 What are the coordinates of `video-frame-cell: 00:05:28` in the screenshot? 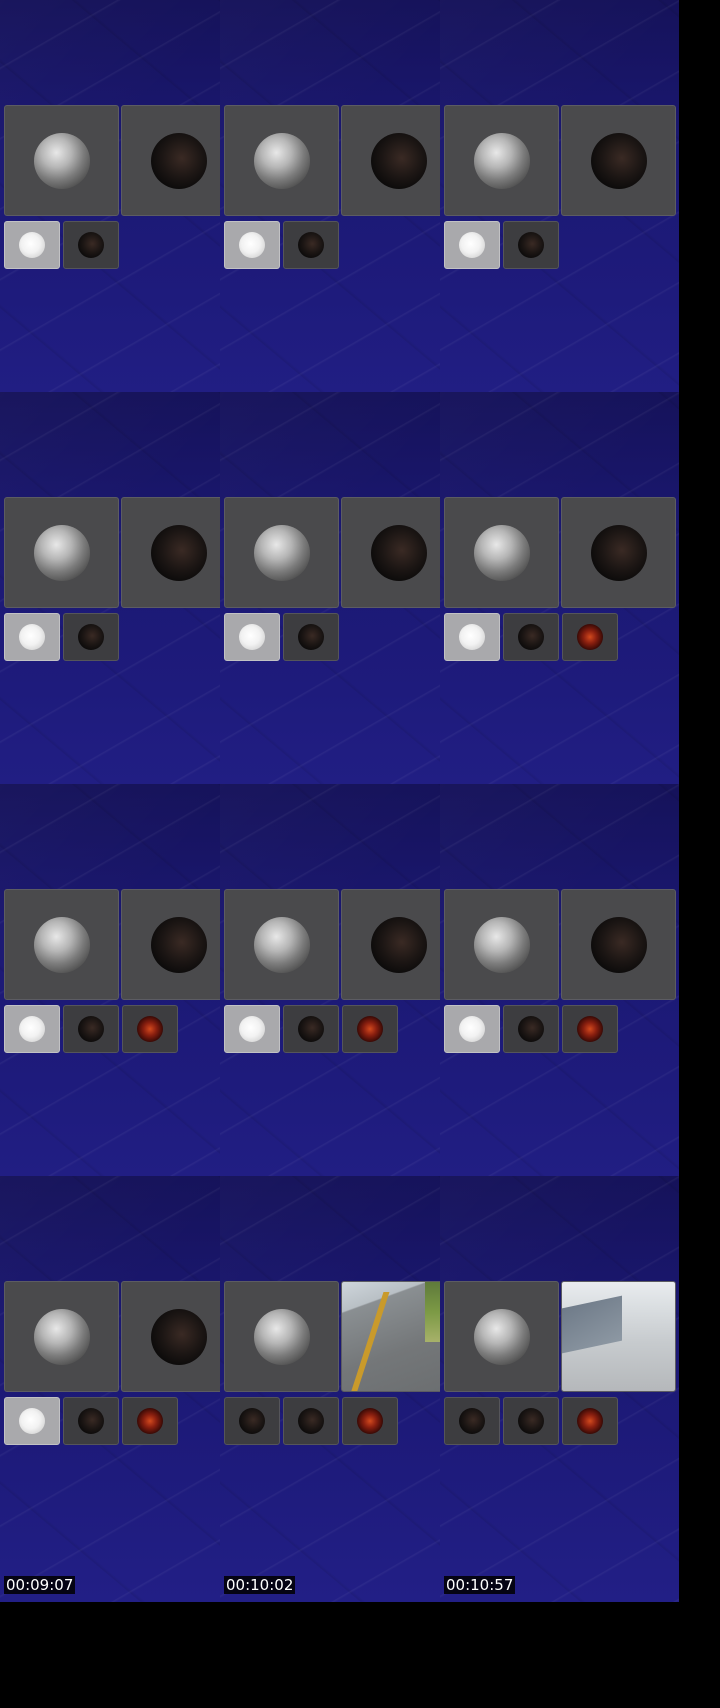 It's located at (559, 605).